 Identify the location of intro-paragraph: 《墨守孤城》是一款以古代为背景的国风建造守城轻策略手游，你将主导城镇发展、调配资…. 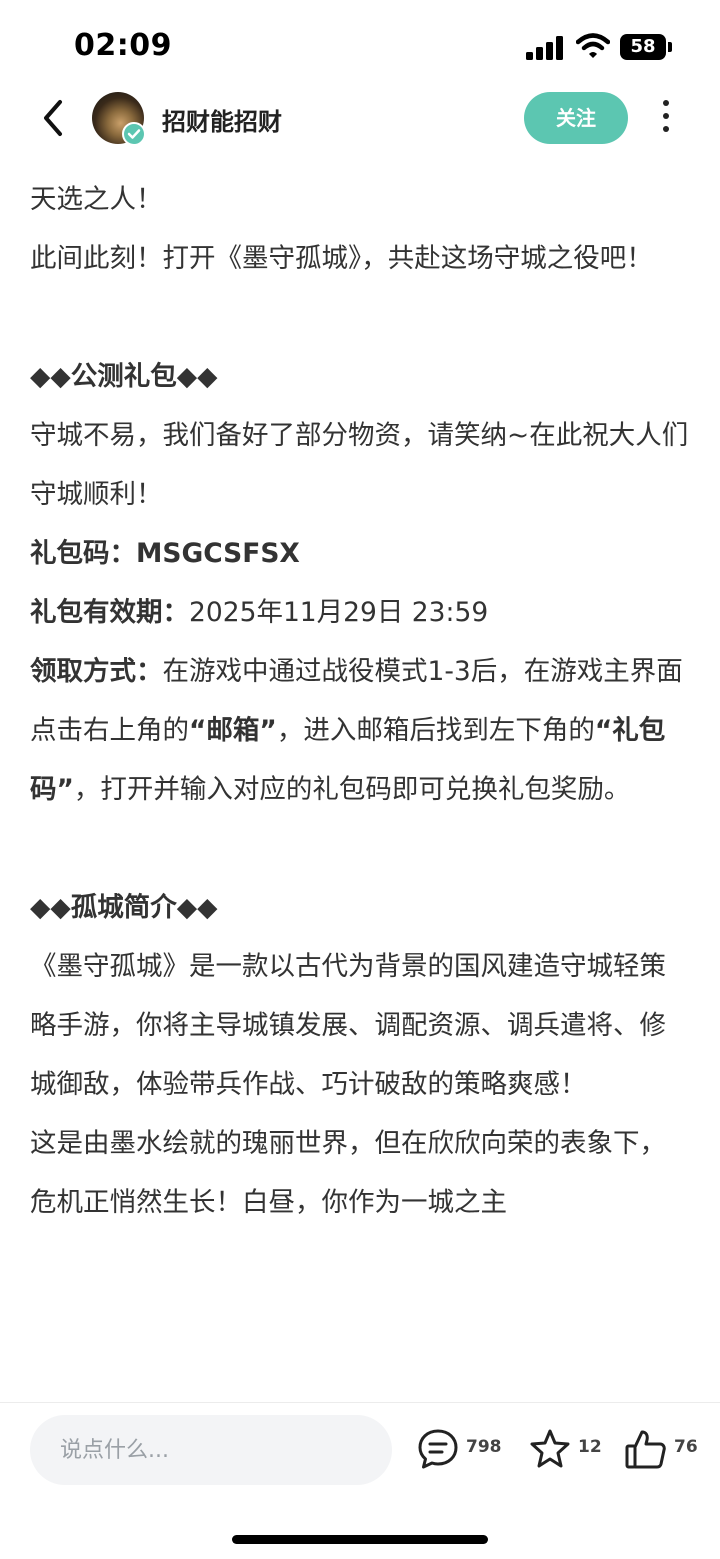
(348, 1025).